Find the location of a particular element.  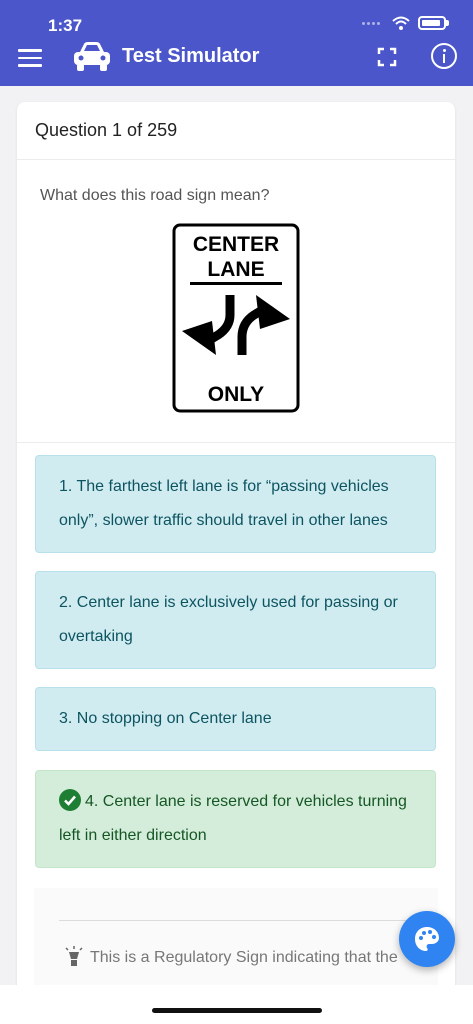

hamburger-menu-icon is located at coordinates (30, 58).